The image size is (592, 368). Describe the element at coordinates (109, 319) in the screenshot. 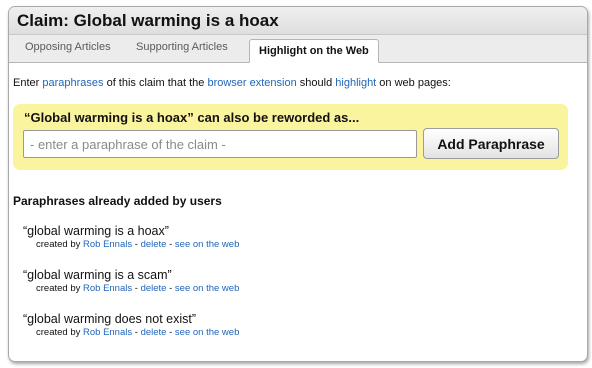

I see `paraphrase-text: “global warming does not exist”` at that location.